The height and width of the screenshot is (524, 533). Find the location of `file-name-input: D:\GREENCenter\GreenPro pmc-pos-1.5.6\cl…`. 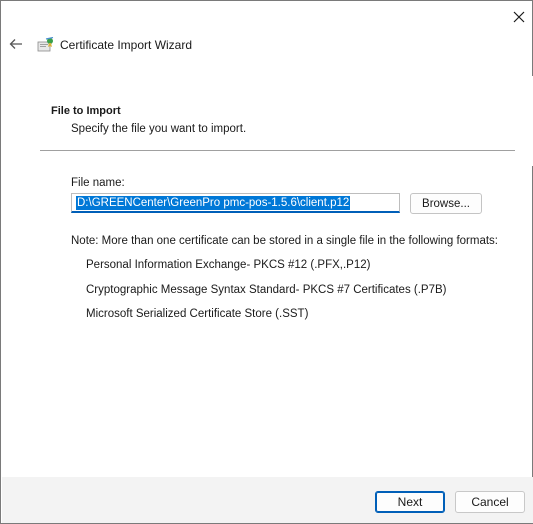

file-name-input: D:\GREENCenter\GreenPro pmc-pos-1.5.6\cl… is located at coordinates (235, 203).